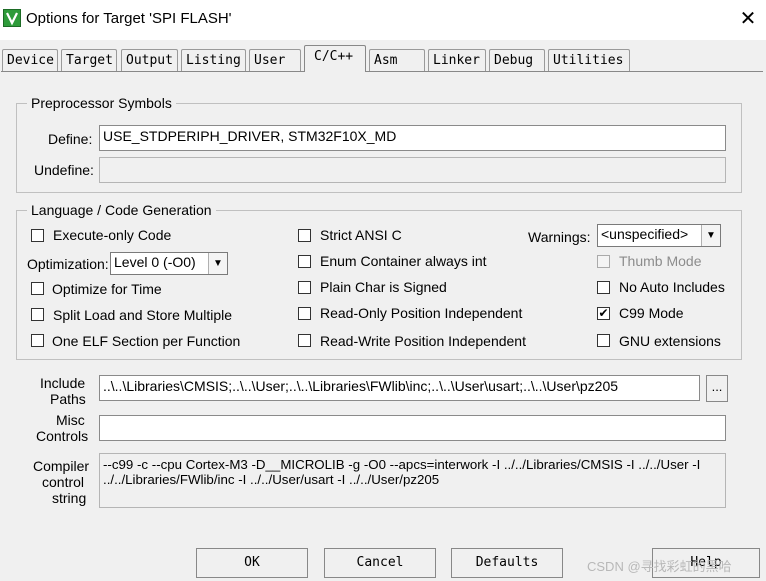 The width and height of the screenshot is (766, 581). Describe the element at coordinates (30, 60) in the screenshot. I see `tab-device: Device` at that location.